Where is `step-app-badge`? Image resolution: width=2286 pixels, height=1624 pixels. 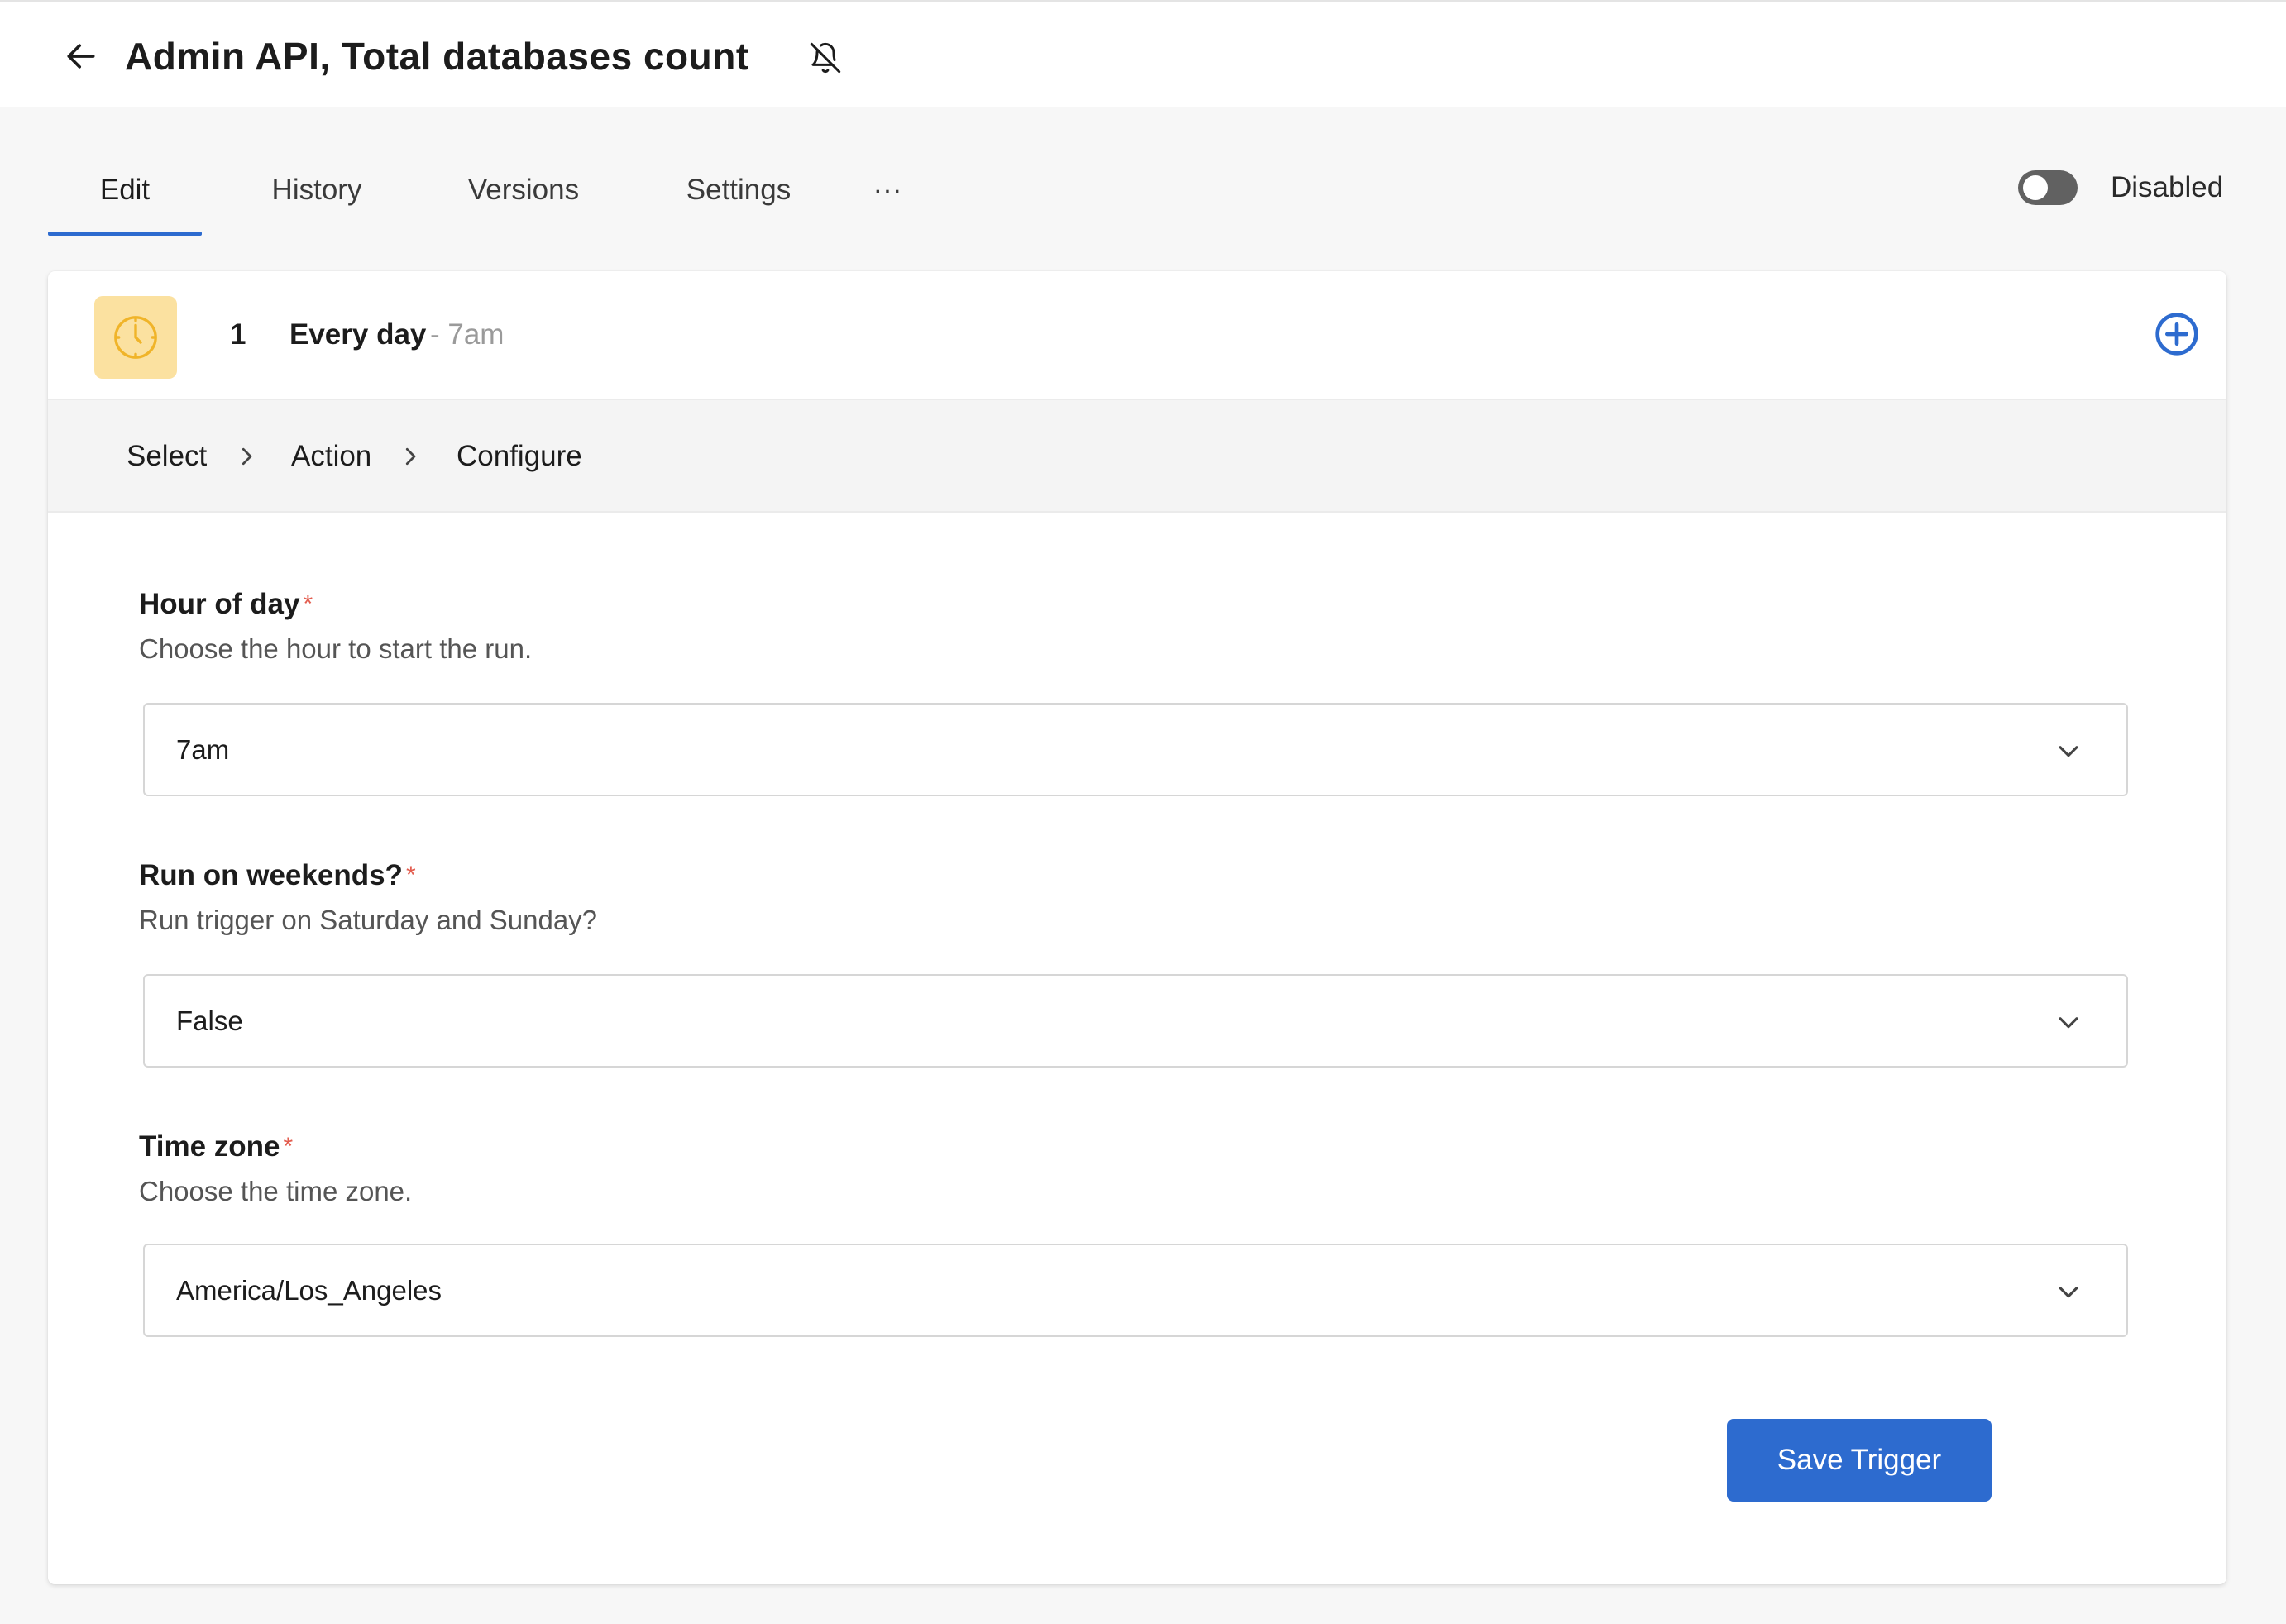 step-app-badge is located at coordinates (135, 337).